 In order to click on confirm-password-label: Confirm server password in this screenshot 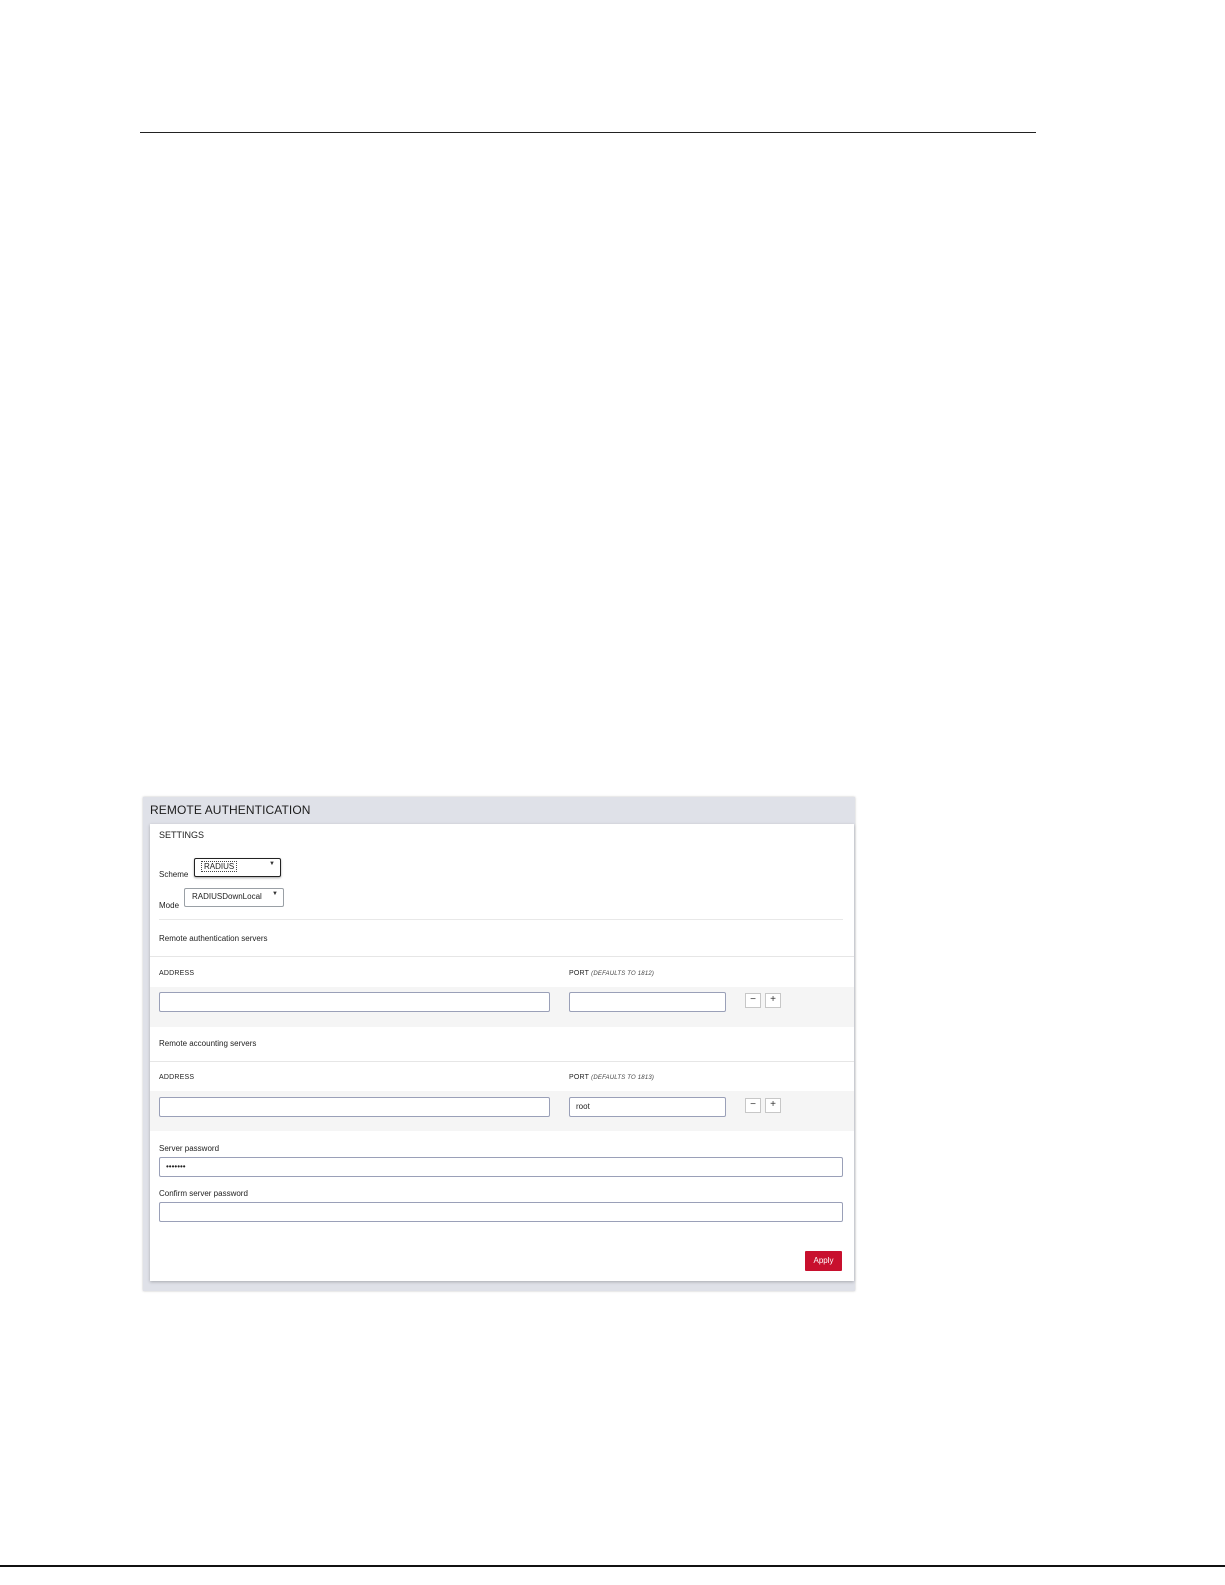, I will do `click(203, 1193)`.